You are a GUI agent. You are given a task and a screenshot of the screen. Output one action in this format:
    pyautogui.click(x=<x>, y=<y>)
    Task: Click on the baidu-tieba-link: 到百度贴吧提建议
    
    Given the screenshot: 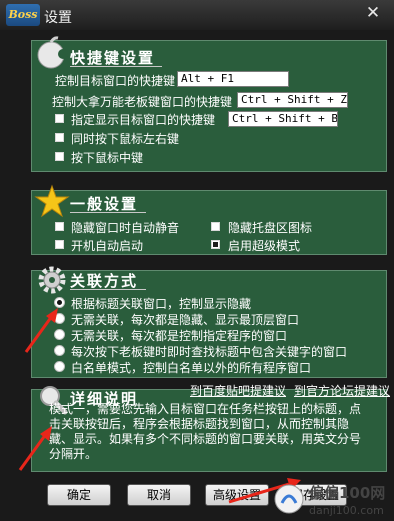 What is the action you would take?
    pyautogui.click(x=238, y=390)
    